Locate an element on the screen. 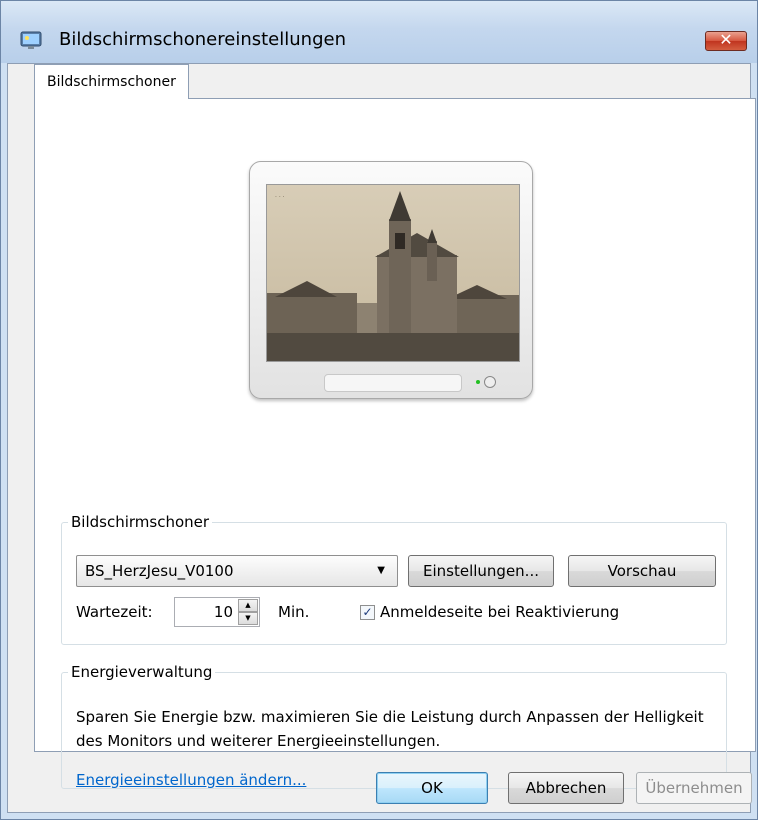 The height and width of the screenshot is (820, 758). ok-button: OK is located at coordinates (432, 788).